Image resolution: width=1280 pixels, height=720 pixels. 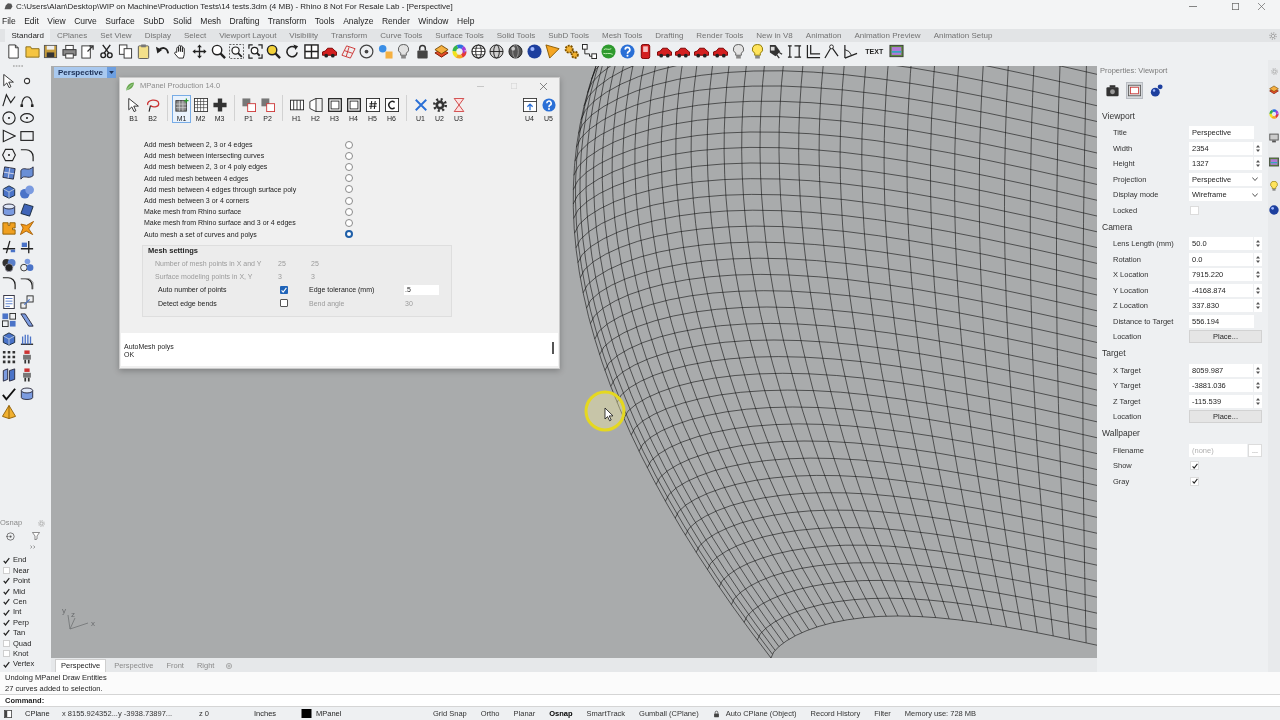 I want to click on fillet-icon, so click(x=27, y=283).